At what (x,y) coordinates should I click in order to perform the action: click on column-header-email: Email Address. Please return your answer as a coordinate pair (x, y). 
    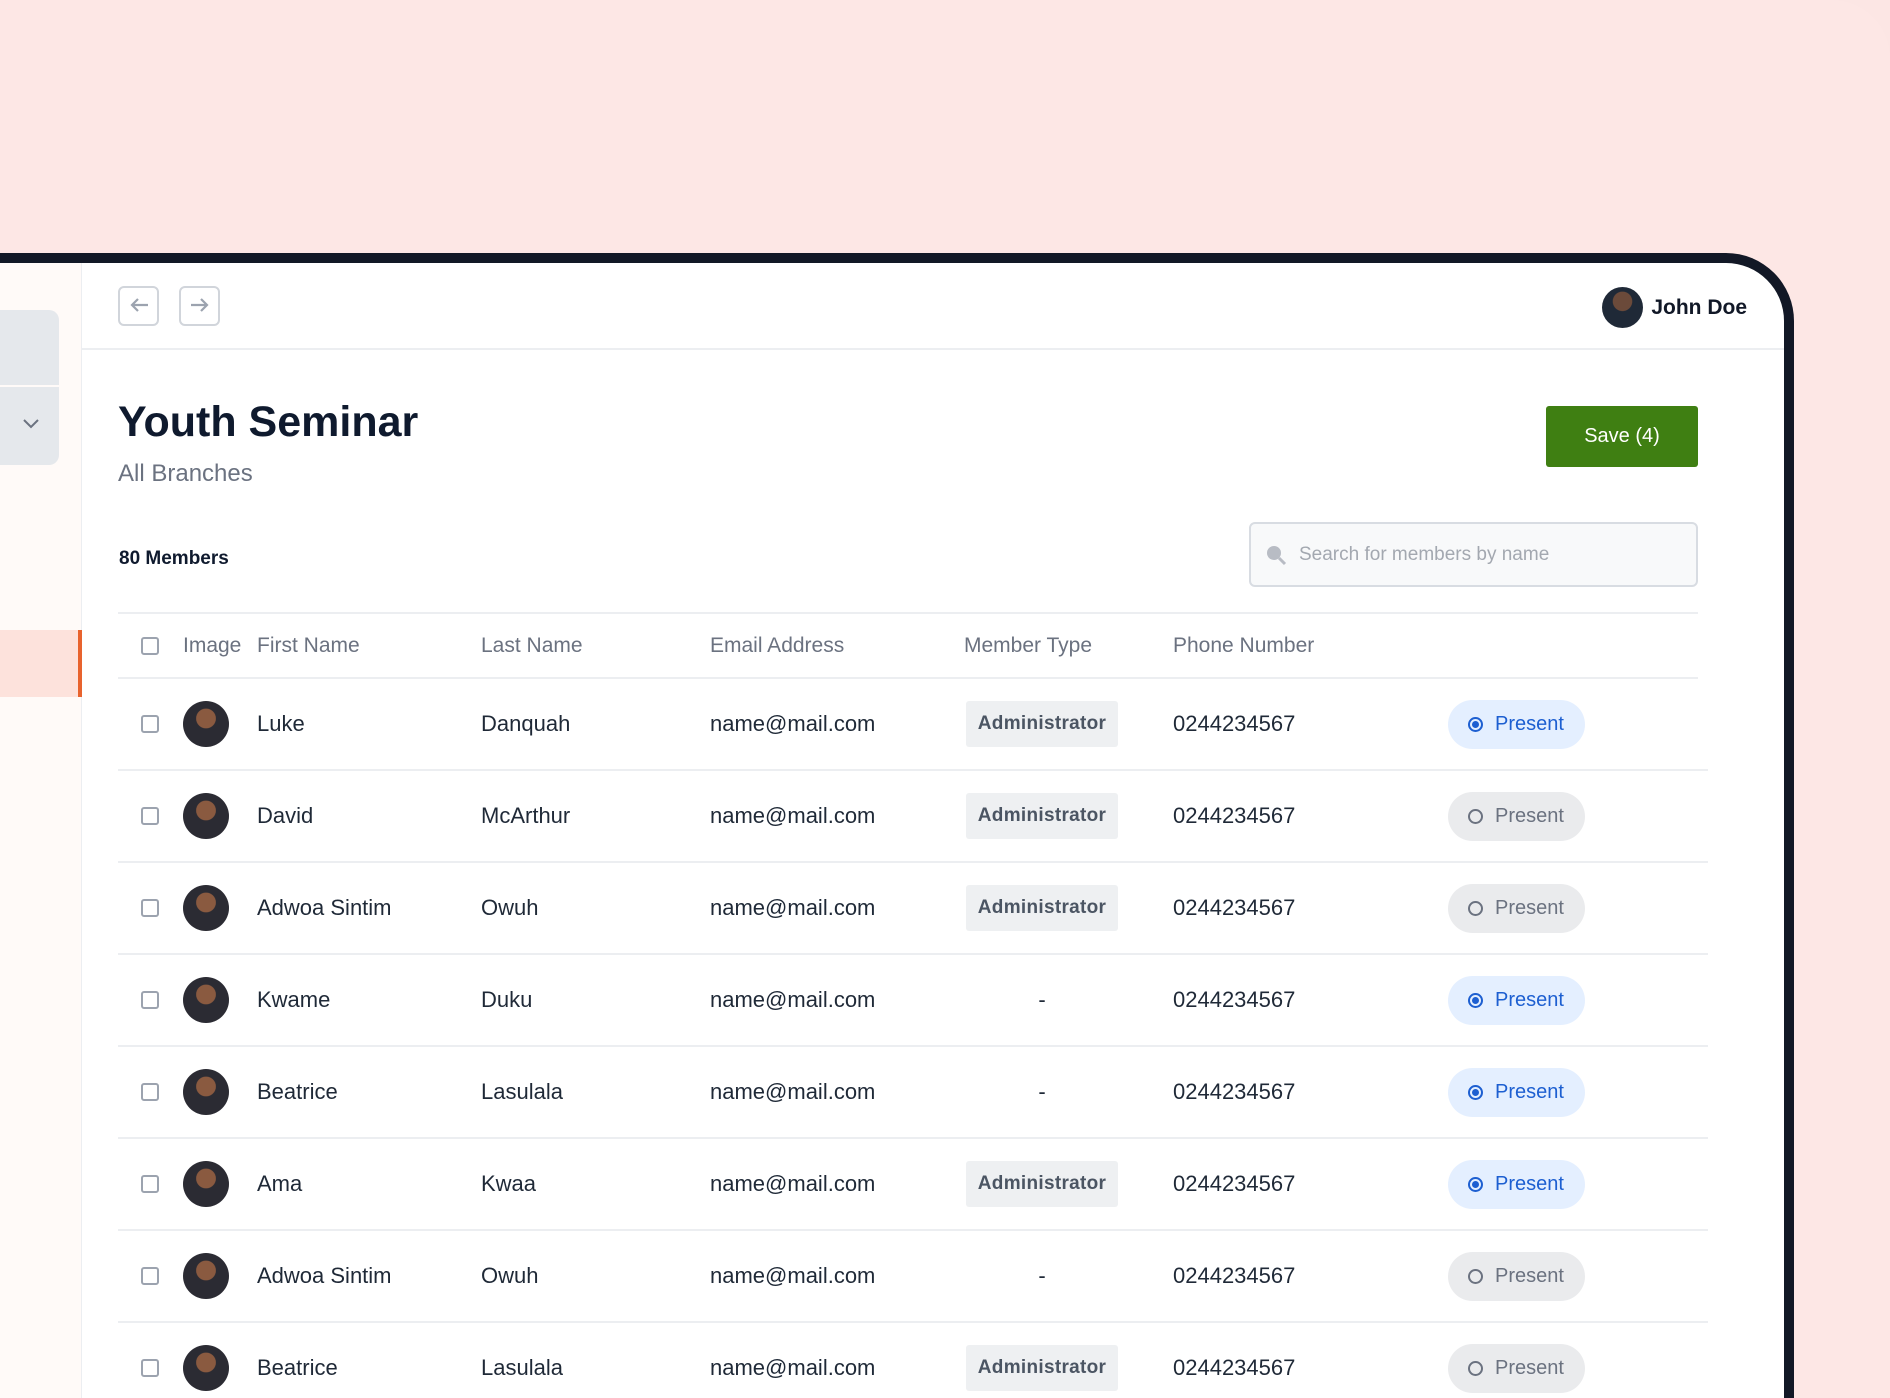
    Looking at the image, I should click on (777, 645).